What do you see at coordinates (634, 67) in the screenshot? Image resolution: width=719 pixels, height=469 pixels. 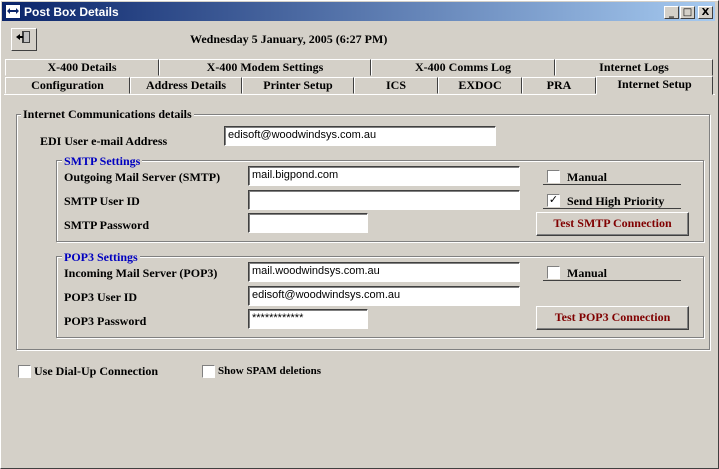 I see `tab-internet-logs: Internet Logs` at bounding box center [634, 67].